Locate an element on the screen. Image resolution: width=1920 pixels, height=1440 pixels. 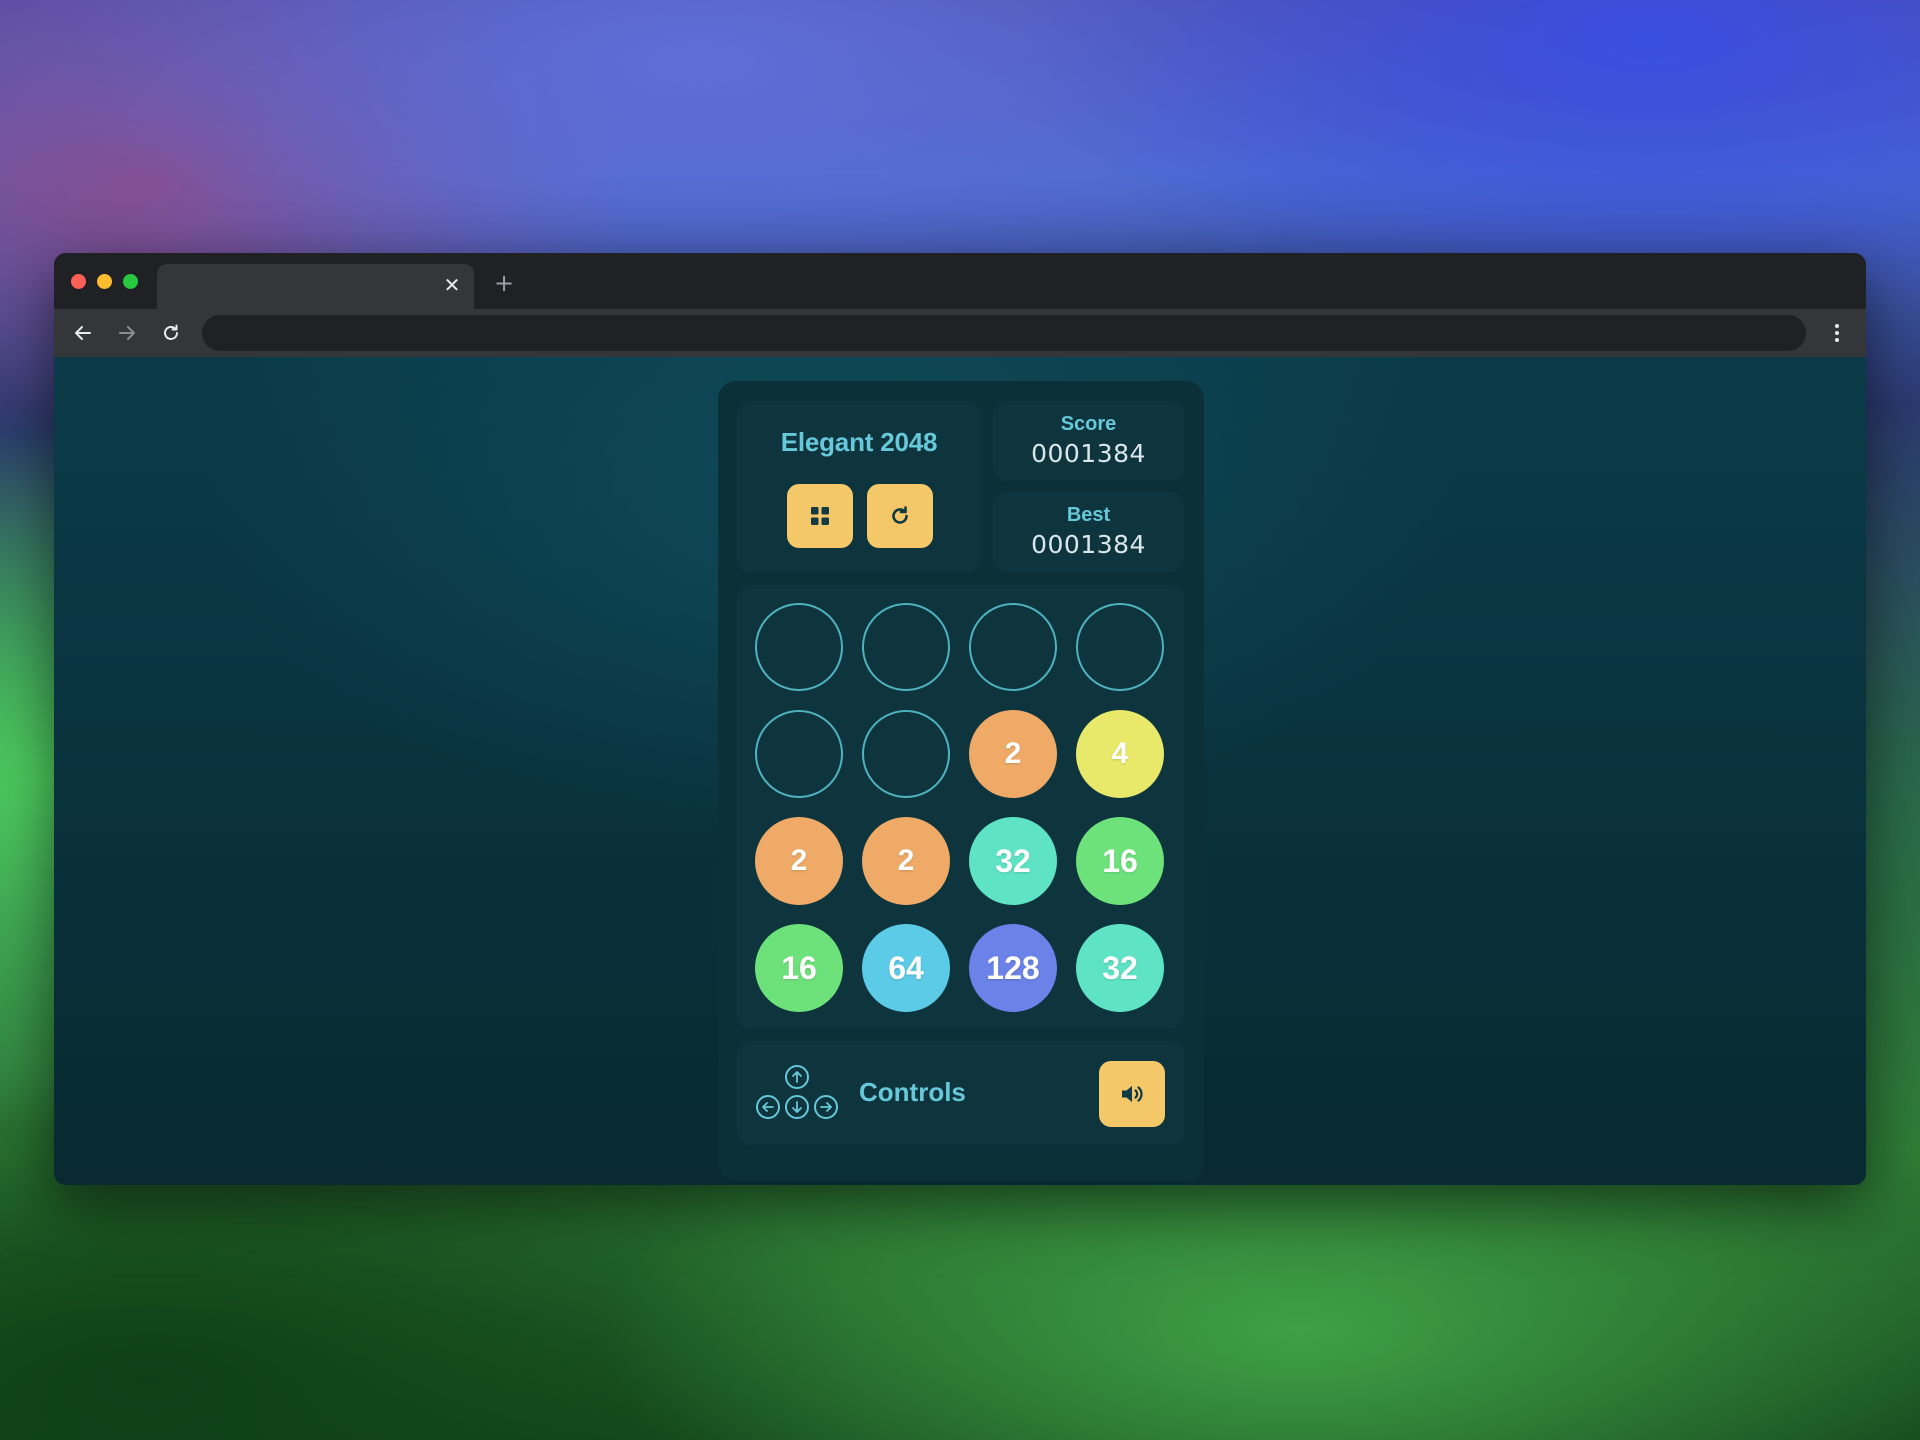
grid-button is located at coordinates (820, 516).